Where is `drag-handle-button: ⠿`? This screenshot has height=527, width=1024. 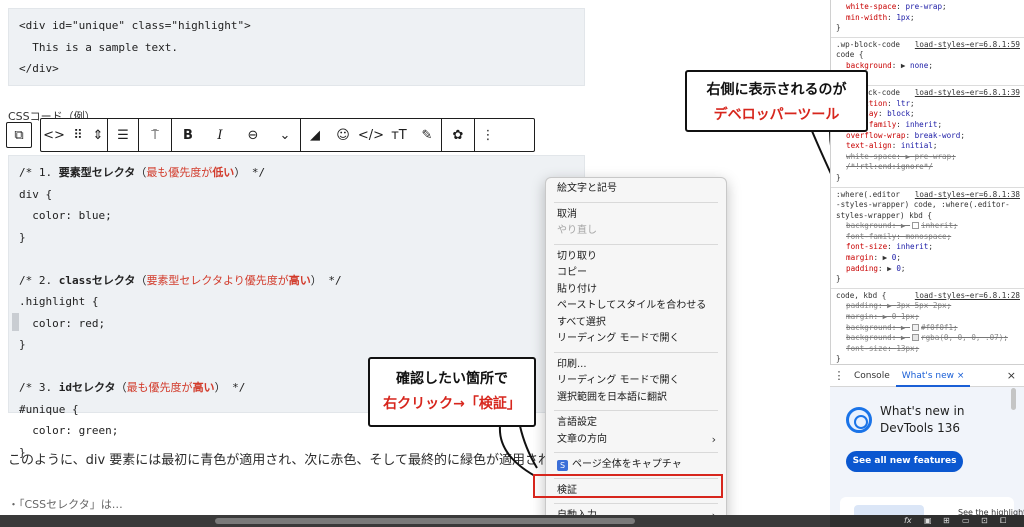 drag-handle-button: ⠿ is located at coordinates (78, 135).